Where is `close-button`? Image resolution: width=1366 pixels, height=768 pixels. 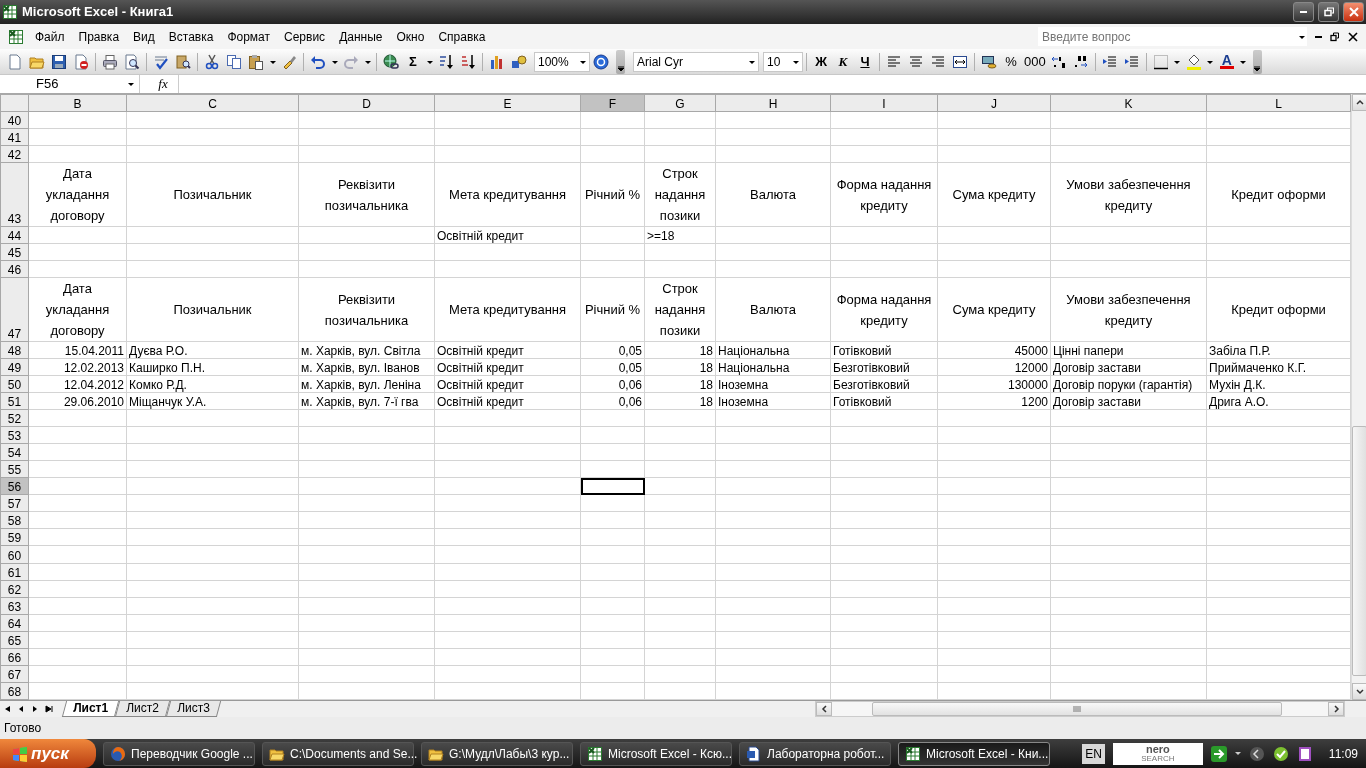 close-button is located at coordinates (1353, 12).